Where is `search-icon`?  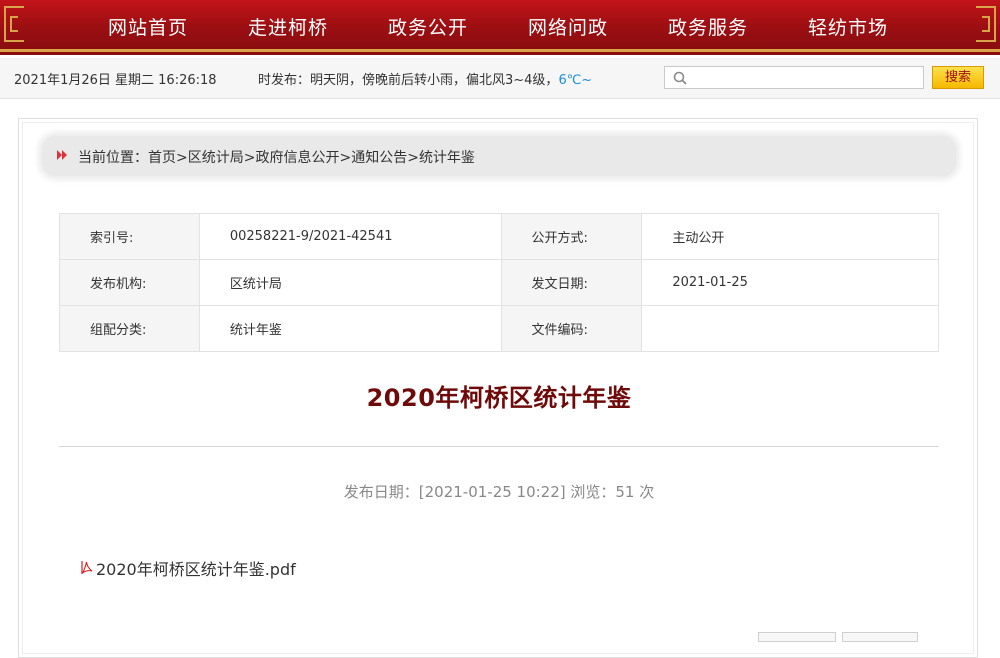
search-icon is located at coordinates (680, 78).